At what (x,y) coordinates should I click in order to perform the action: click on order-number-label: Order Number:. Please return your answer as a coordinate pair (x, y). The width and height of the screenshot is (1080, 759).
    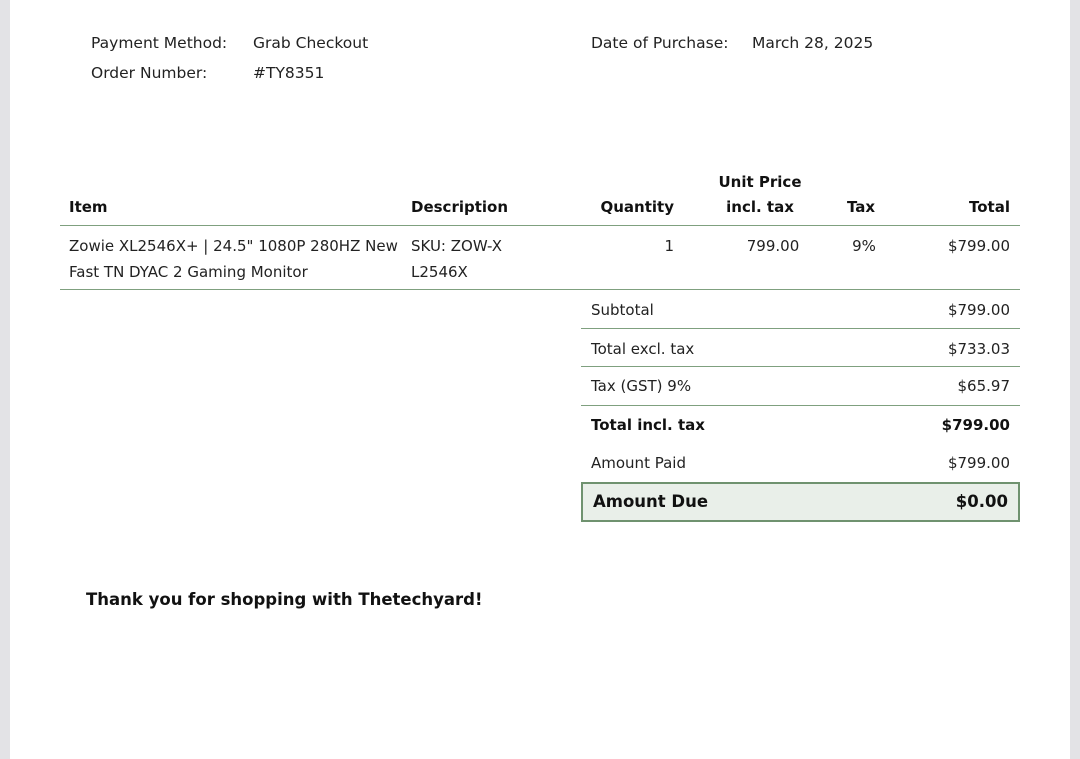
    Looking at the image, I should click on (149, 73).